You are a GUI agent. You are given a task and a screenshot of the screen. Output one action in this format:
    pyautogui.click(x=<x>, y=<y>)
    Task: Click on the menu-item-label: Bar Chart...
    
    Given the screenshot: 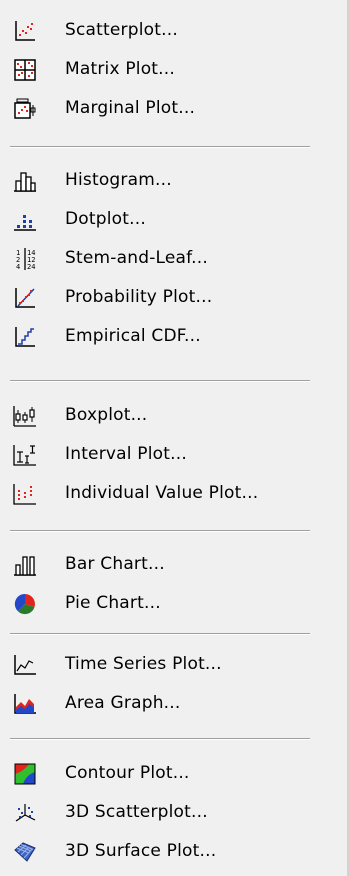 What is the action you would take?
    pyautogui.click(x=115, y=564)
    